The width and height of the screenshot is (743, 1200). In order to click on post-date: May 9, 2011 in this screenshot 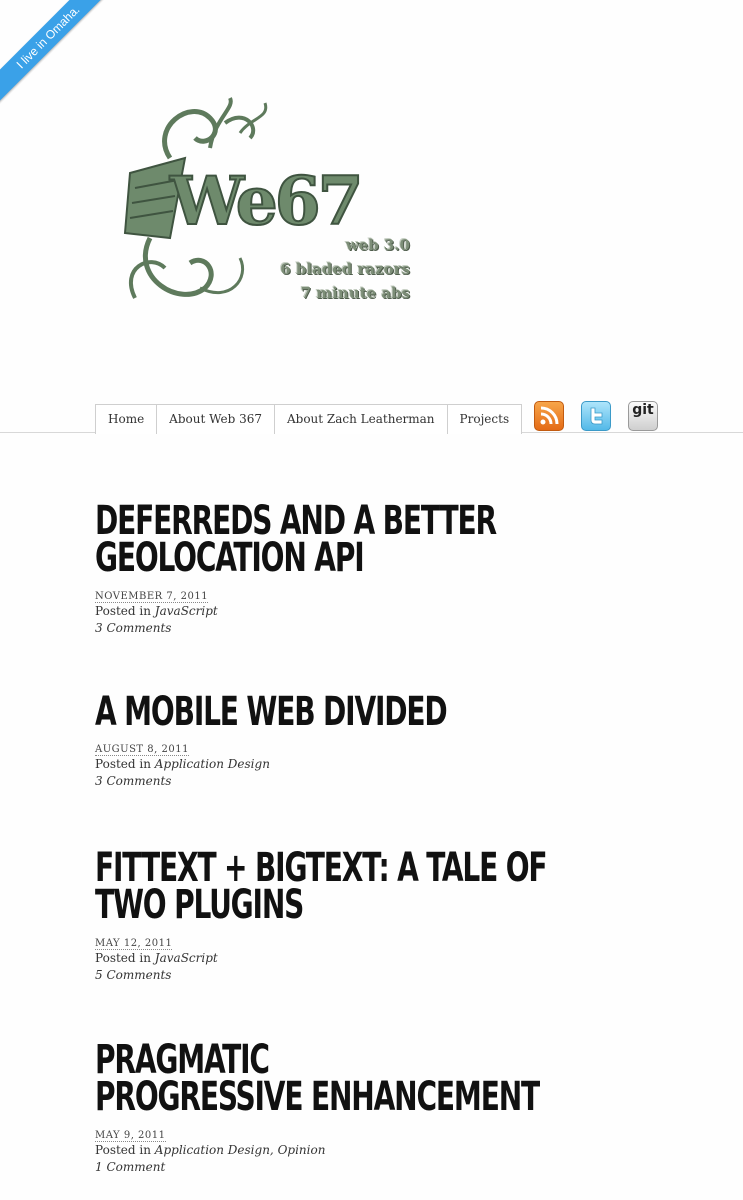, I will do `click(130, 1136)`.